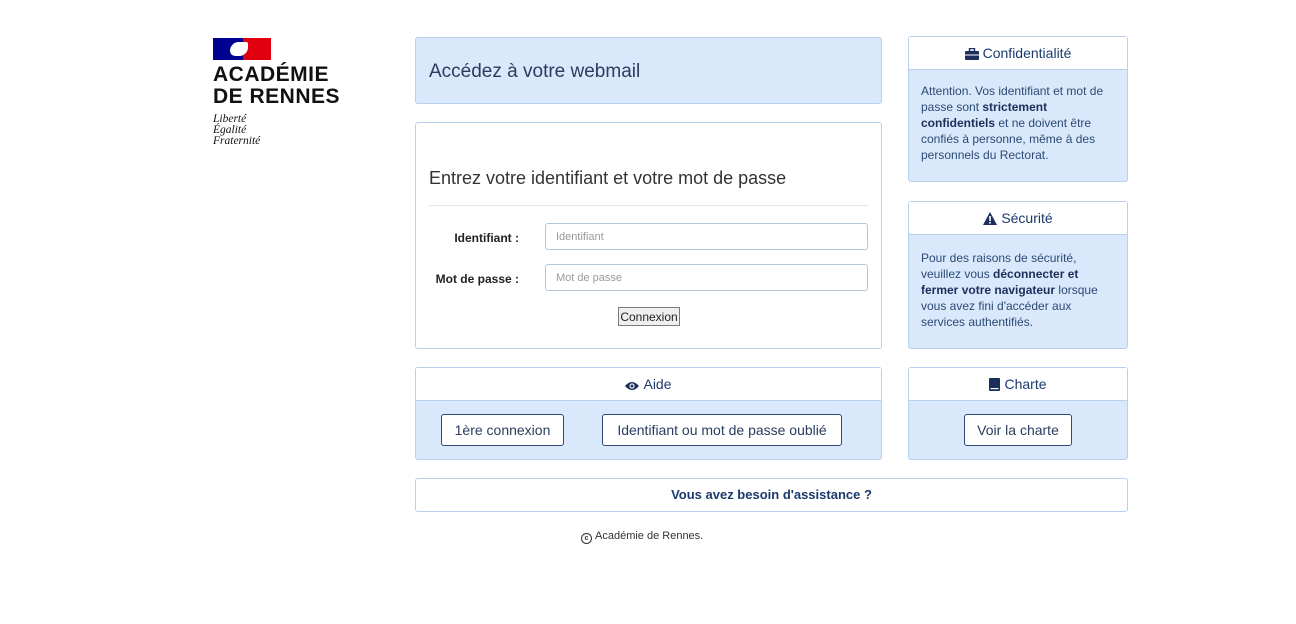 Image resolution: width=1296 pixels, height=624 pixels. Describe the element at coordinates (649, 316) in the screenshot. I see `connexion-button: Connexion` at that location.